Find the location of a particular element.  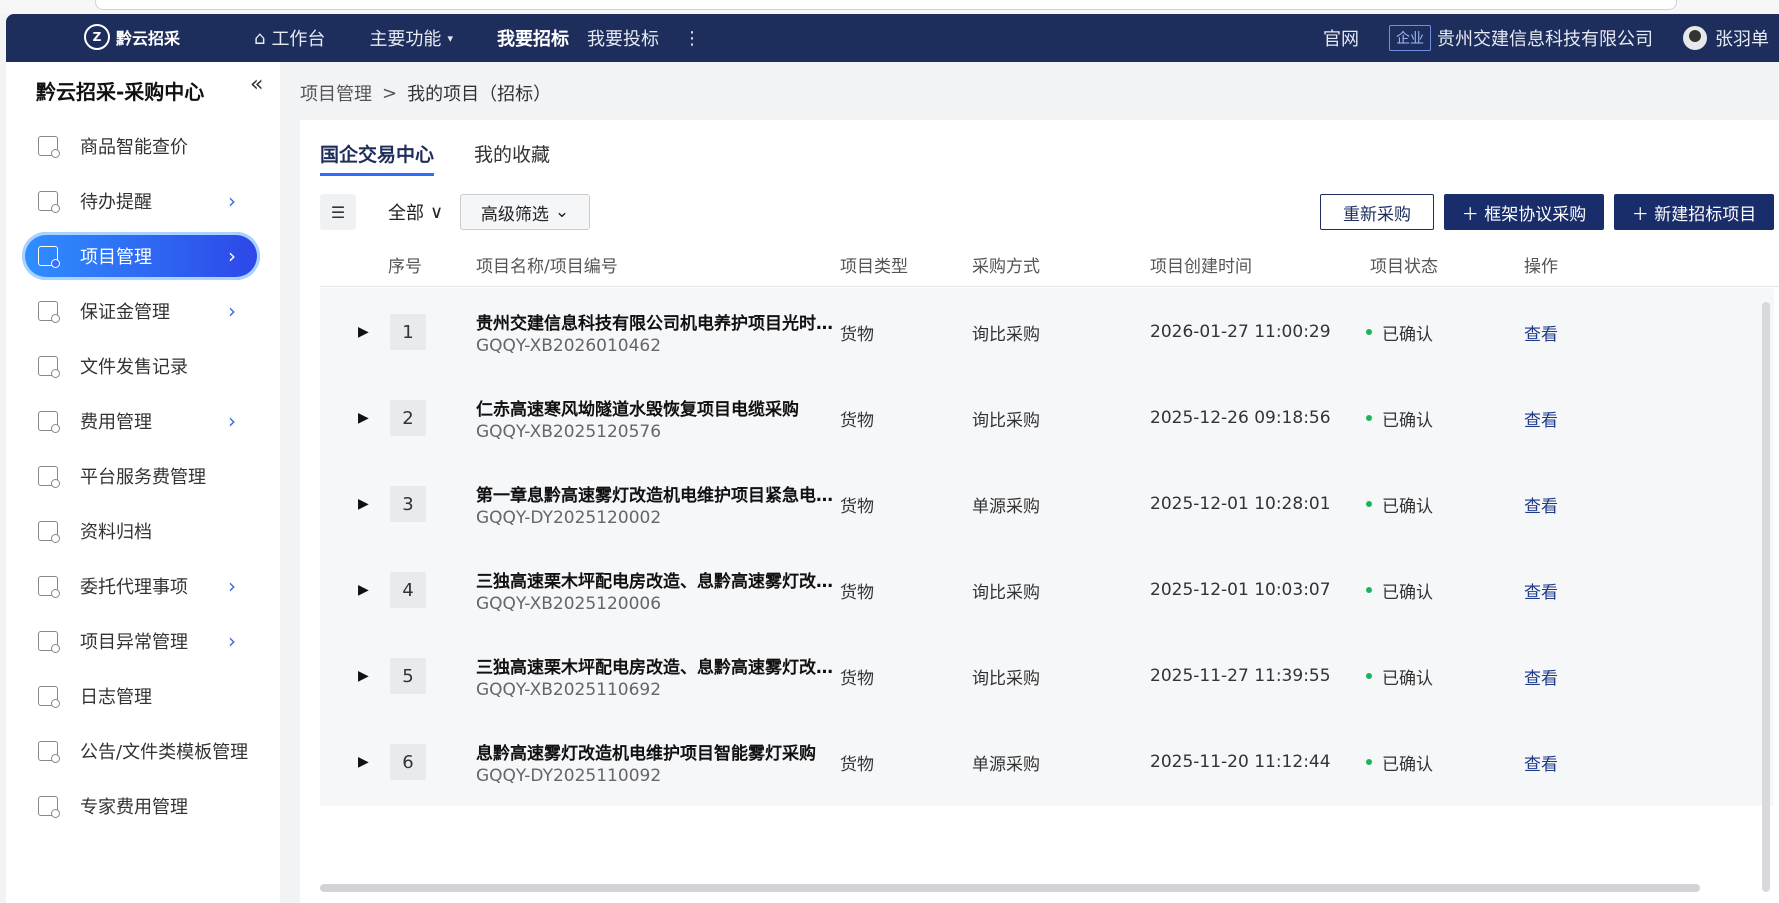

breadcrumb-root: 项目管理 is located at coordinates (336, 93).